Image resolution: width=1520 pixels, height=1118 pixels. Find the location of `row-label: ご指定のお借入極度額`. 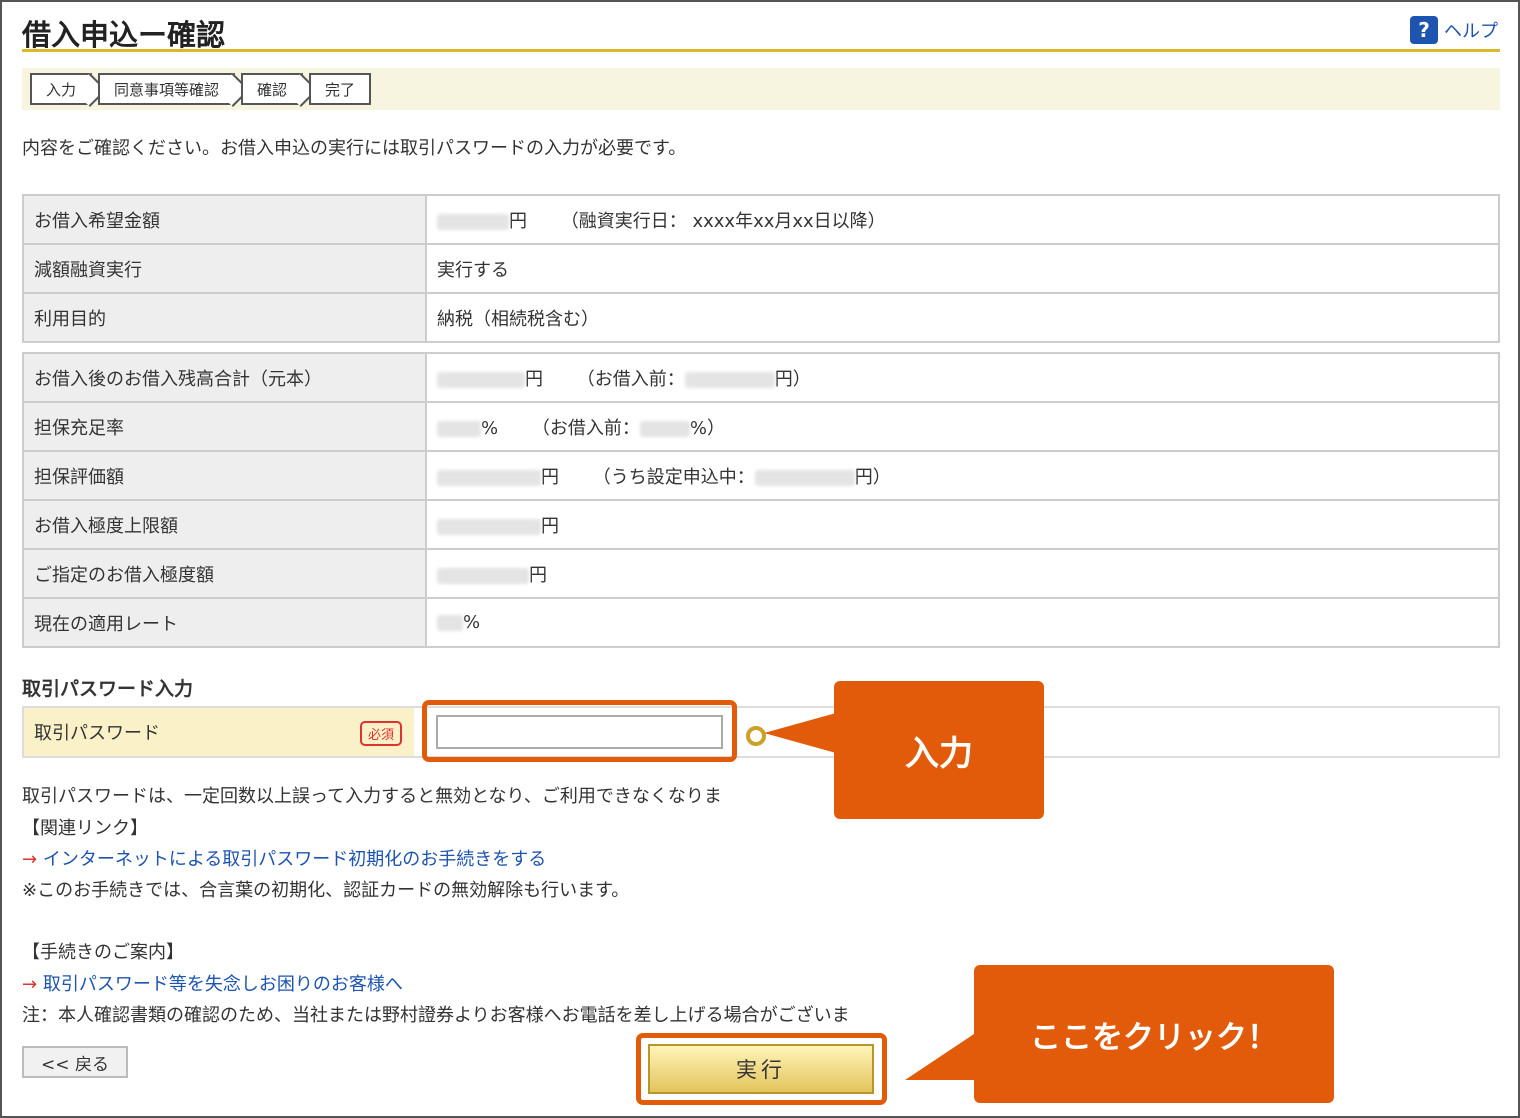

row-label: ご指定のお借入極度額 is located at coordinates (224, 573).